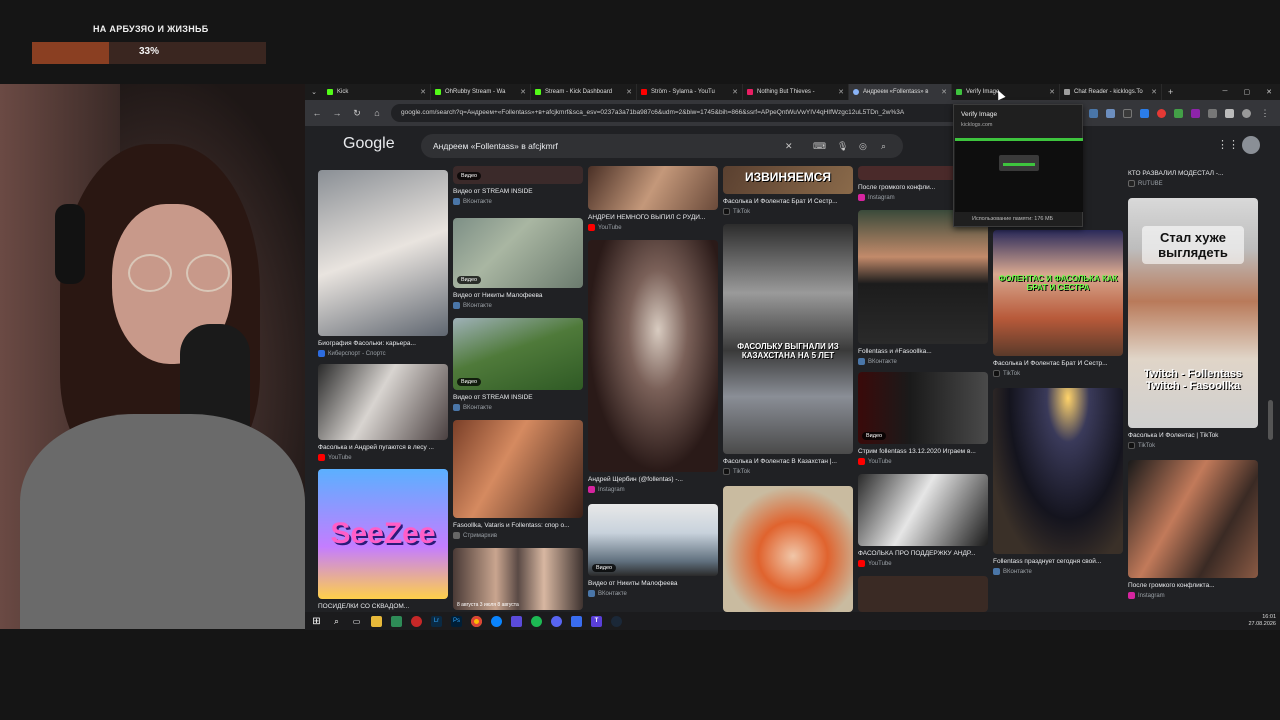 This screenshot has width=1280, height=720. I want to click on minimize-icon: ─, so click(1225, 92).